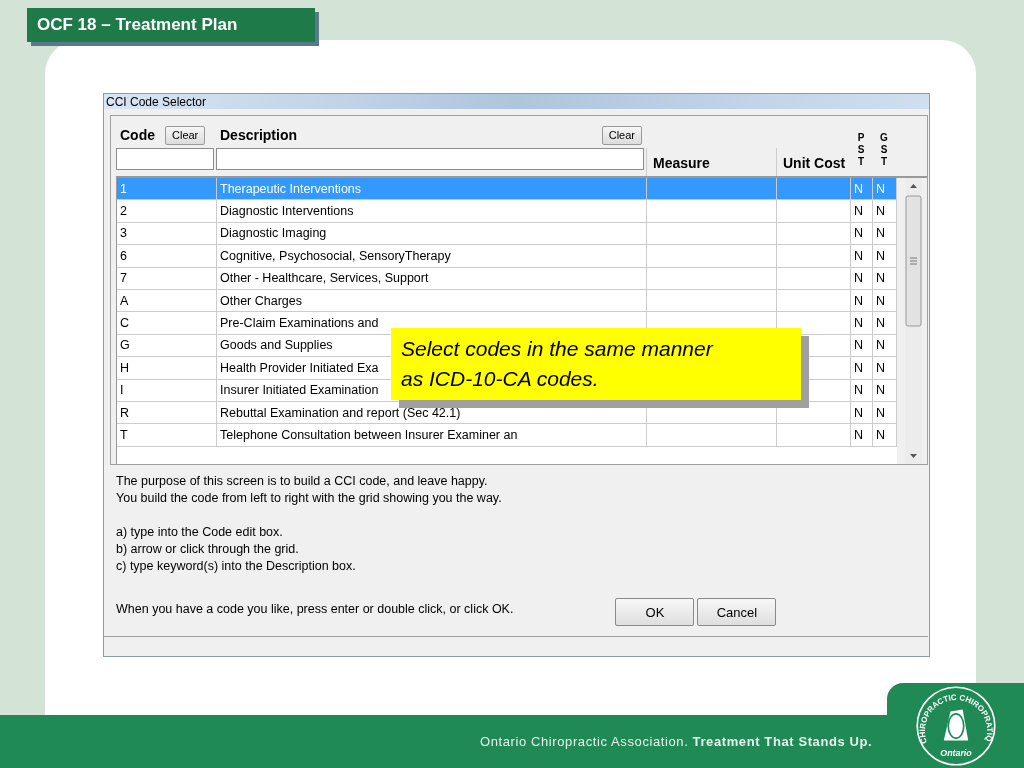 The width and height of the screenshot is (1024, 768). What do you see at coordinates (167, 412) in the screenshot?
I see `table-cell: R` at bounding box center [167, 412].